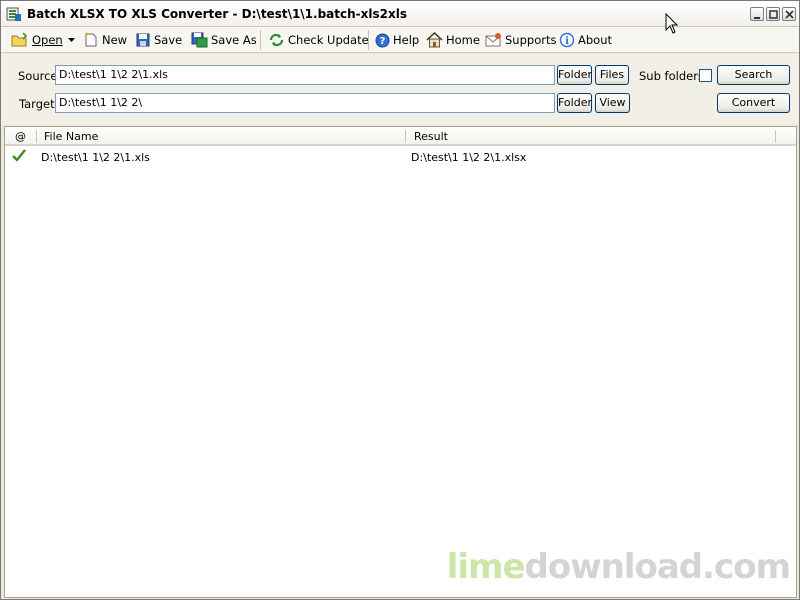 The height and width of the screenshot is (600, 800). What do you see at coordinates (95, 157) in the screenshot?
I see `row-file-name: D:\test\1 1\2 2\1.xls` at bounding box center [95, 157].